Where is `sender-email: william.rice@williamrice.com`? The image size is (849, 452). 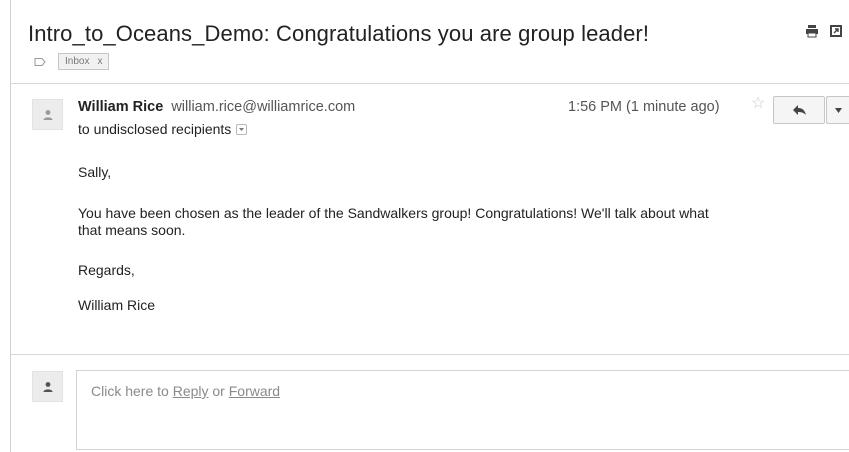 sender-email: william.rice@williamrice.com is located at coordinates (263, 107).